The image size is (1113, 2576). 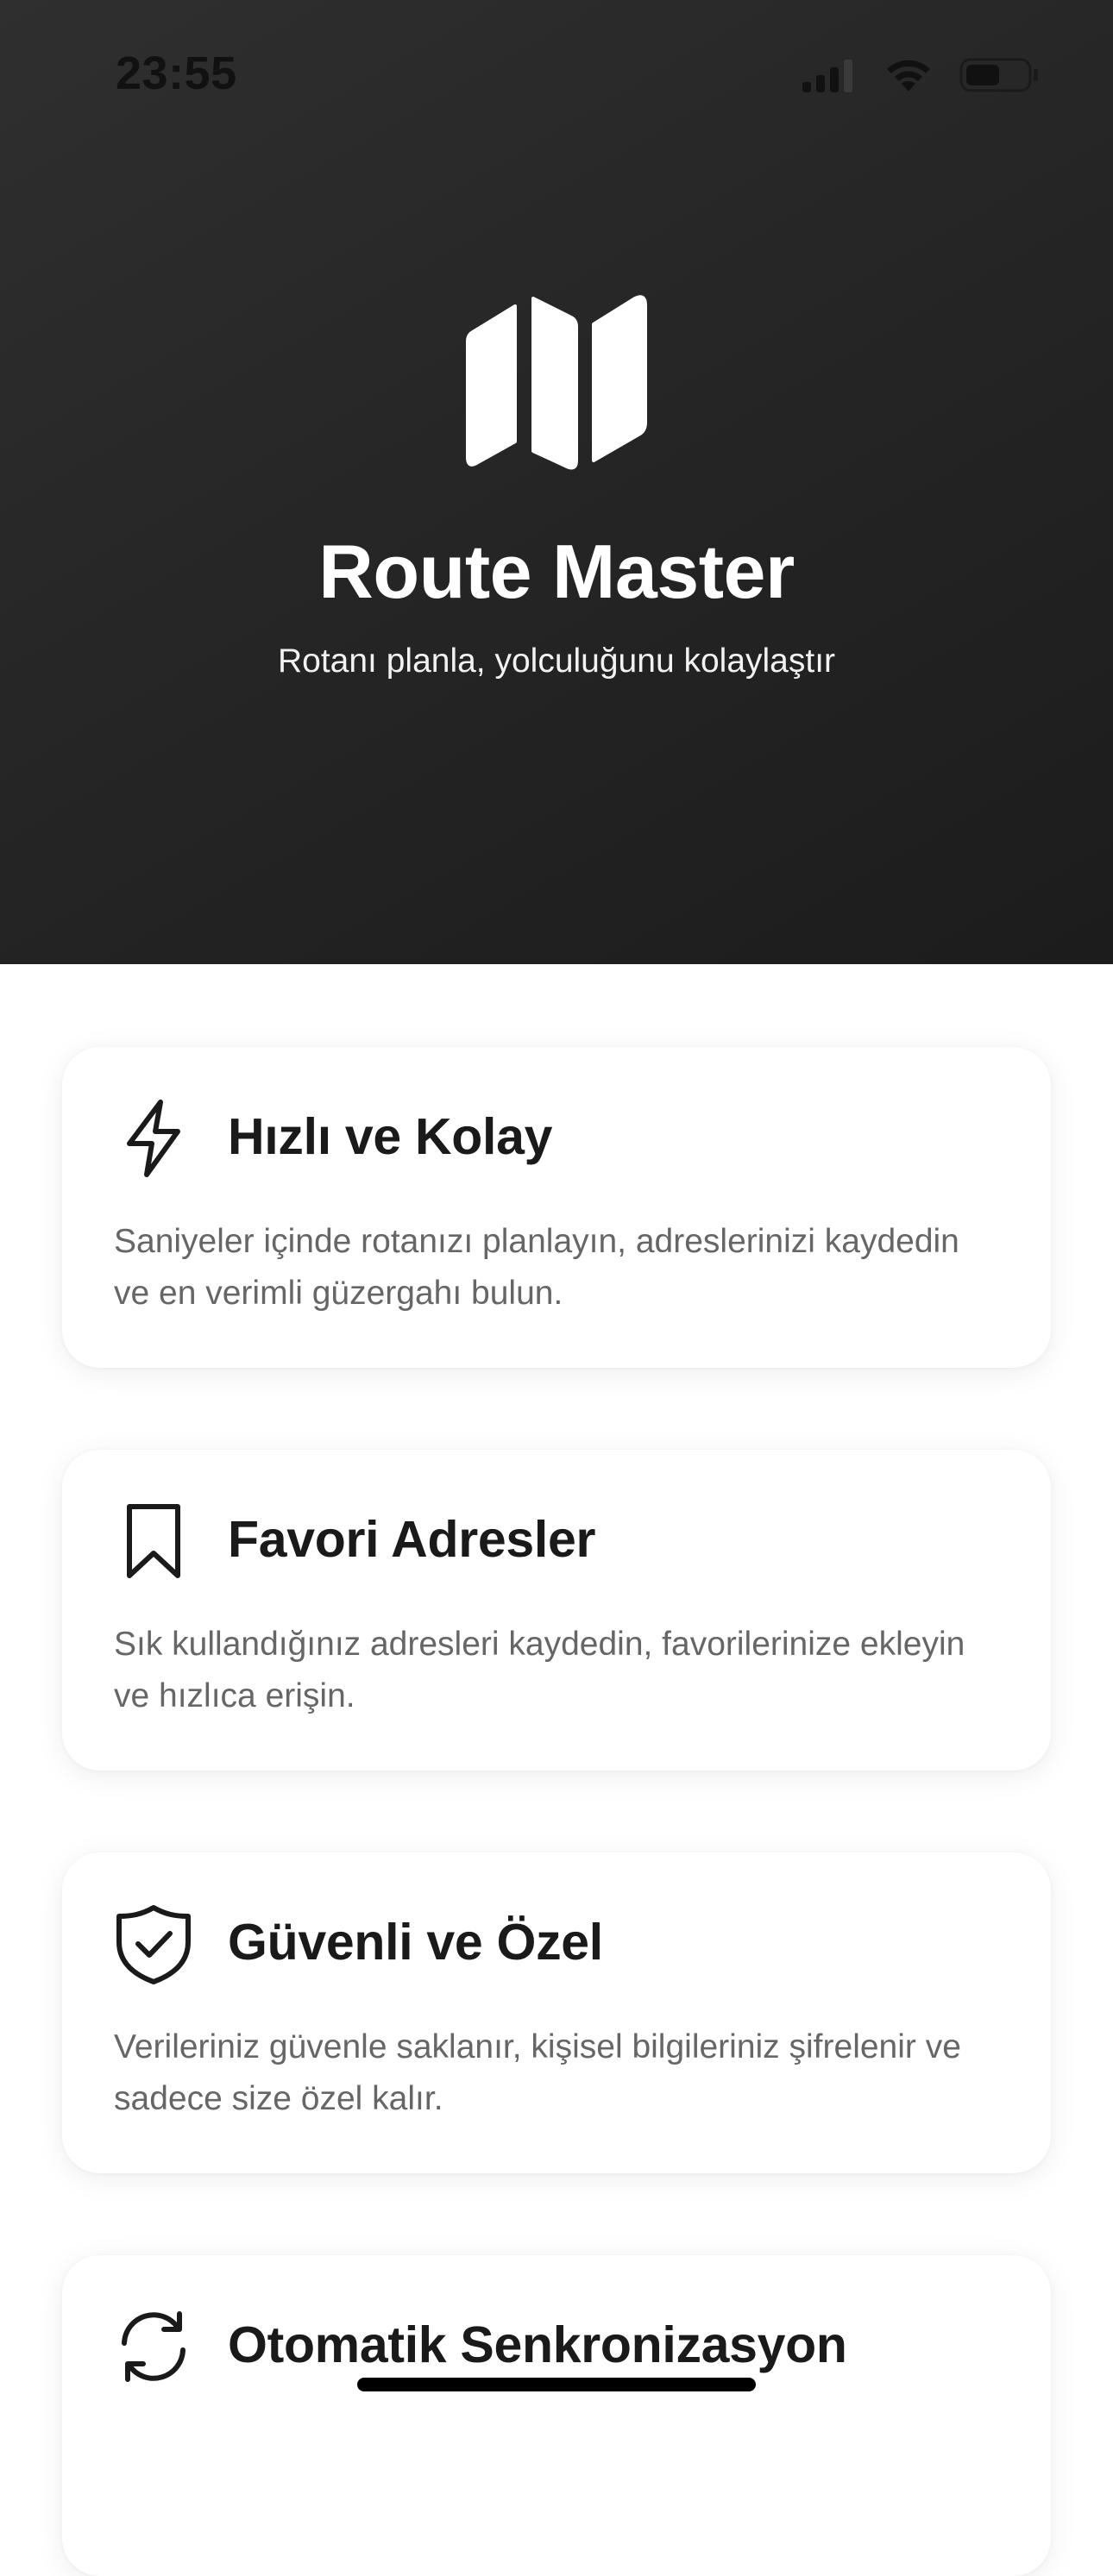 I want to click on app-title: Route Master, so click(x=556, y=571).